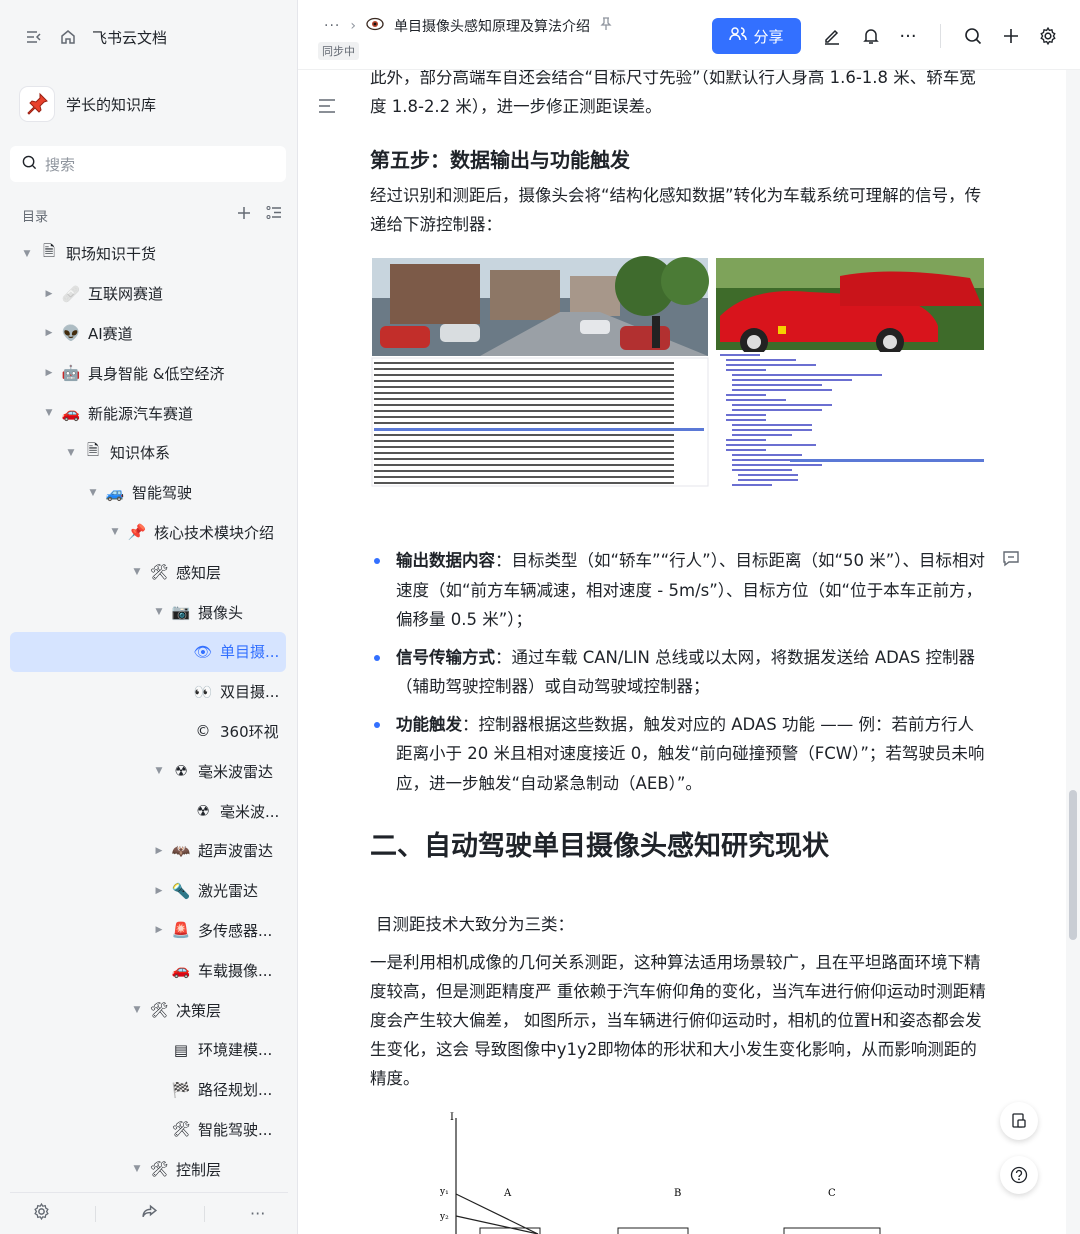 The height and width of the screenshot is (1234, 1080). What do you see at coordinates (181, 1089) in the screenshot?
I see `flag-icon: 🏁` at bounding box center [181, 1089].